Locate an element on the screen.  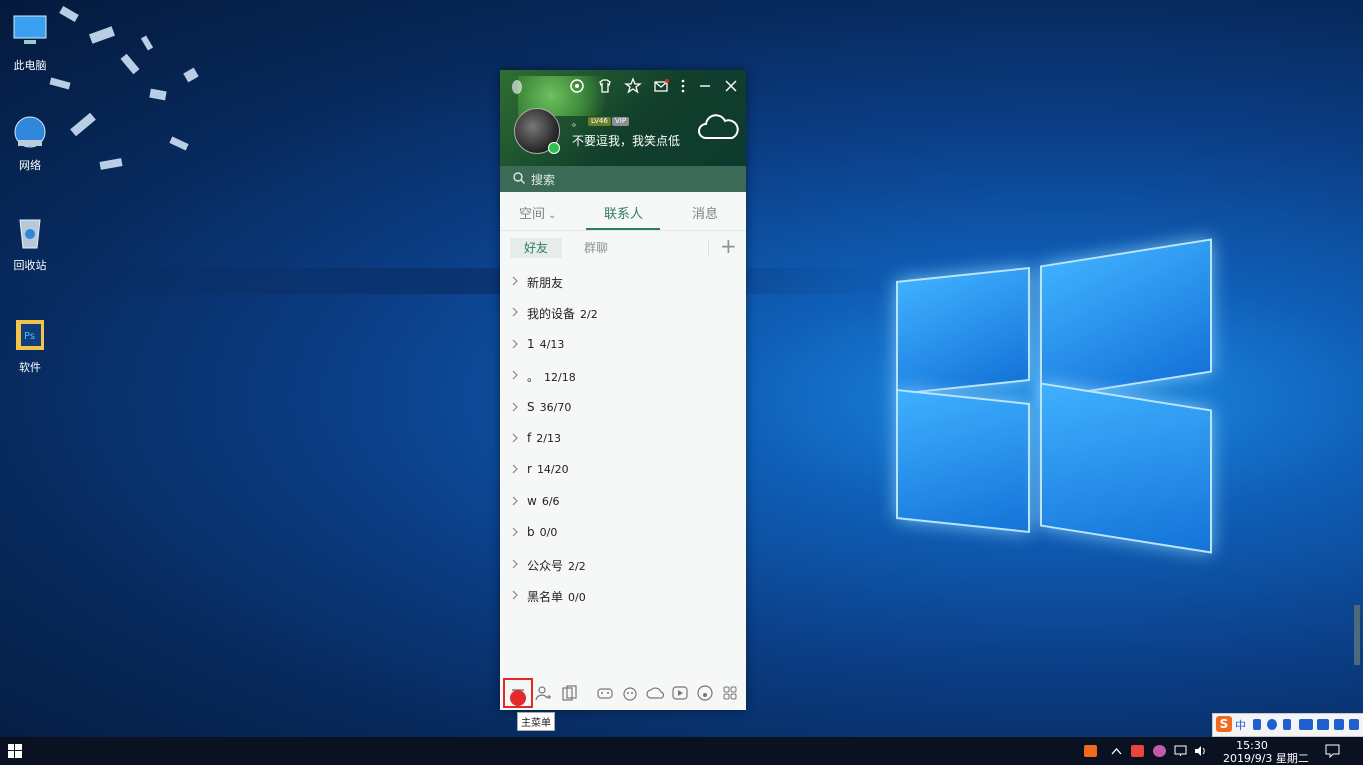
punctuation-icon is located at coordinates (1257, 724).